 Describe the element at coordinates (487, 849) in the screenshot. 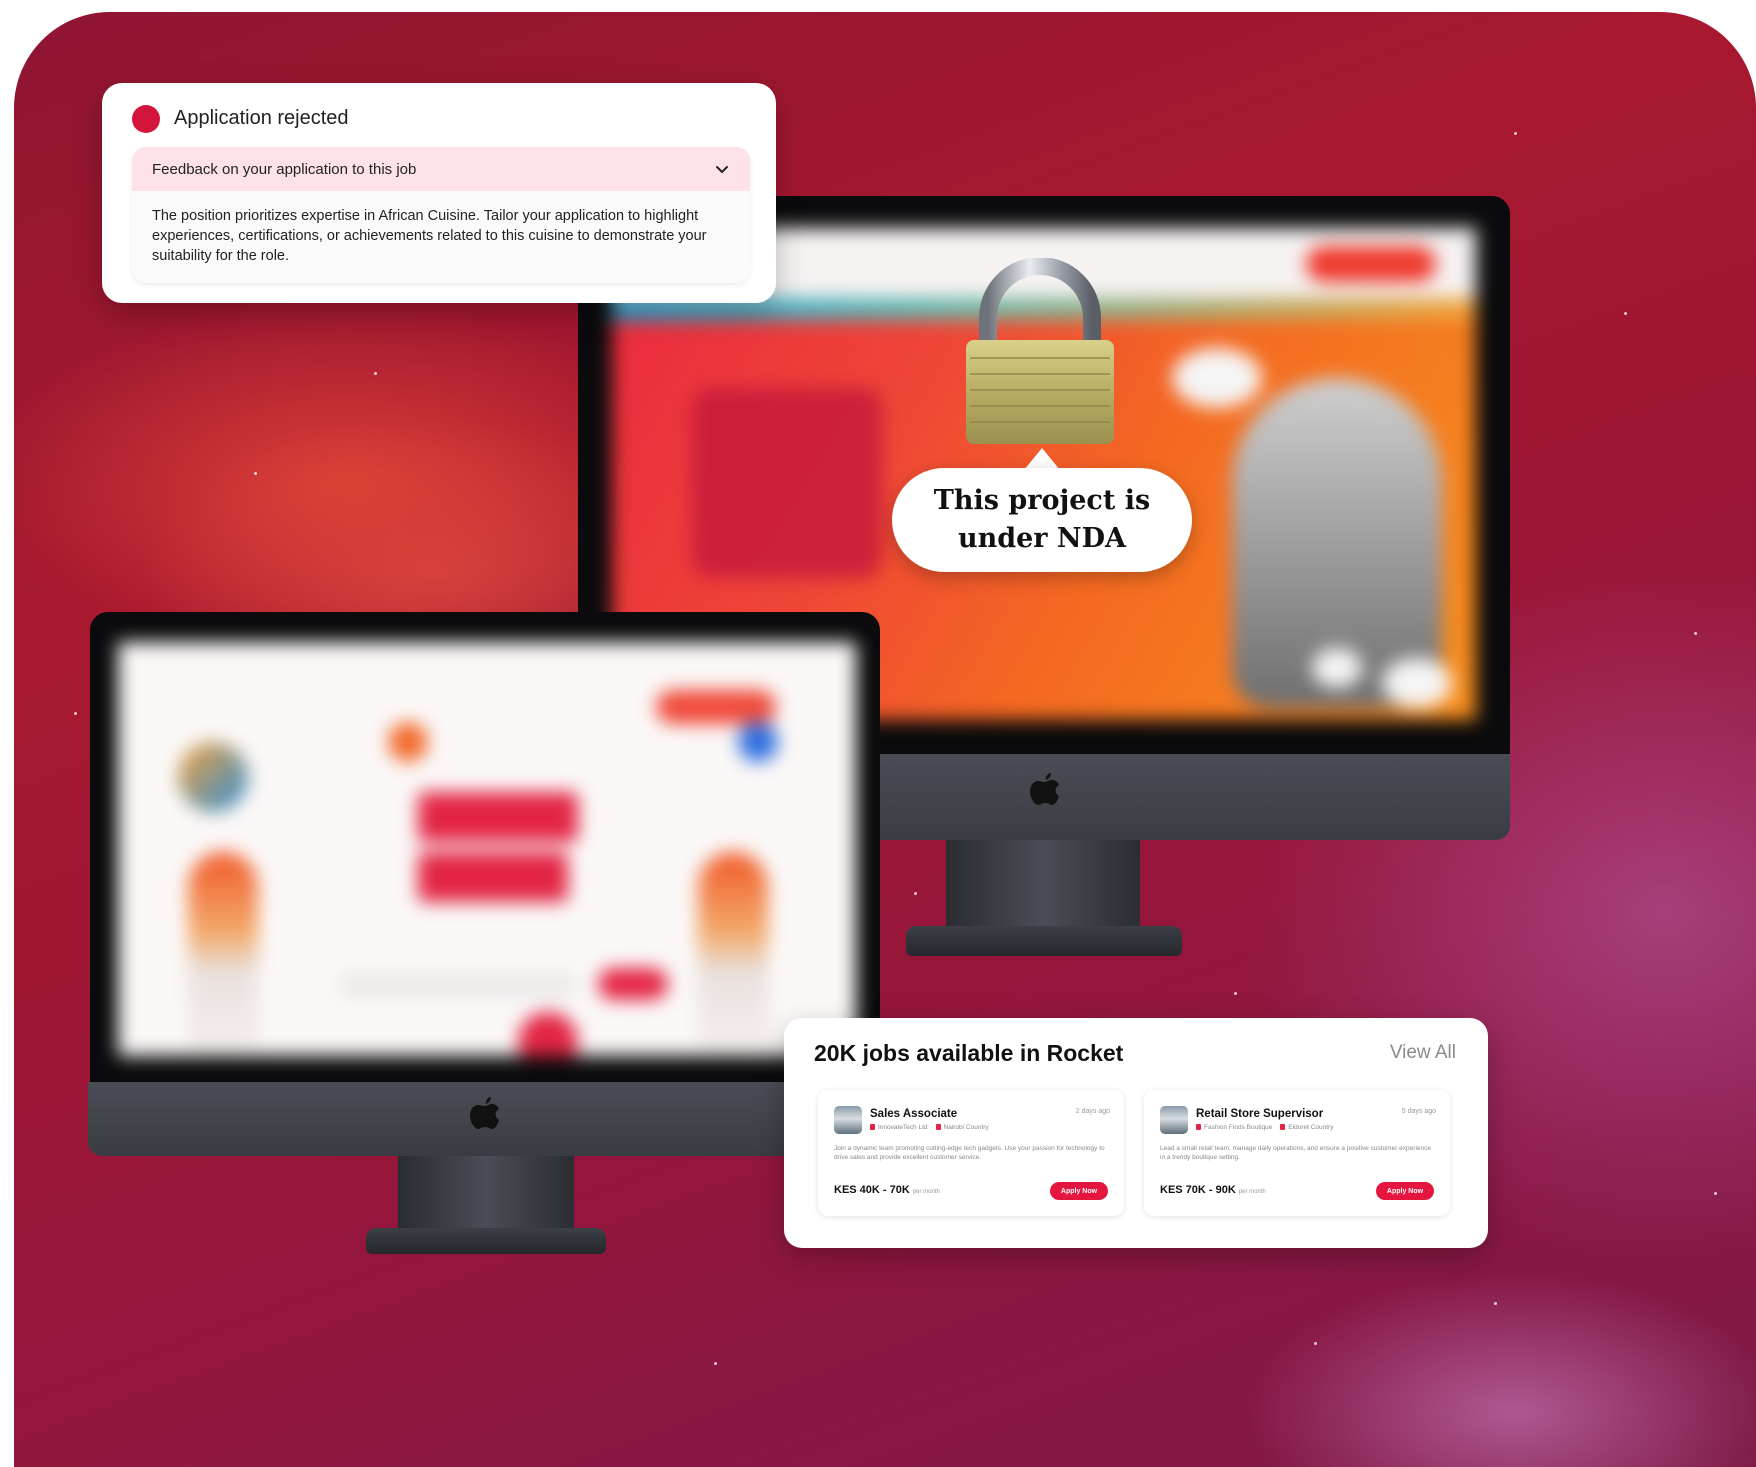

I see `front-monitor-screen-blurred` at that location.